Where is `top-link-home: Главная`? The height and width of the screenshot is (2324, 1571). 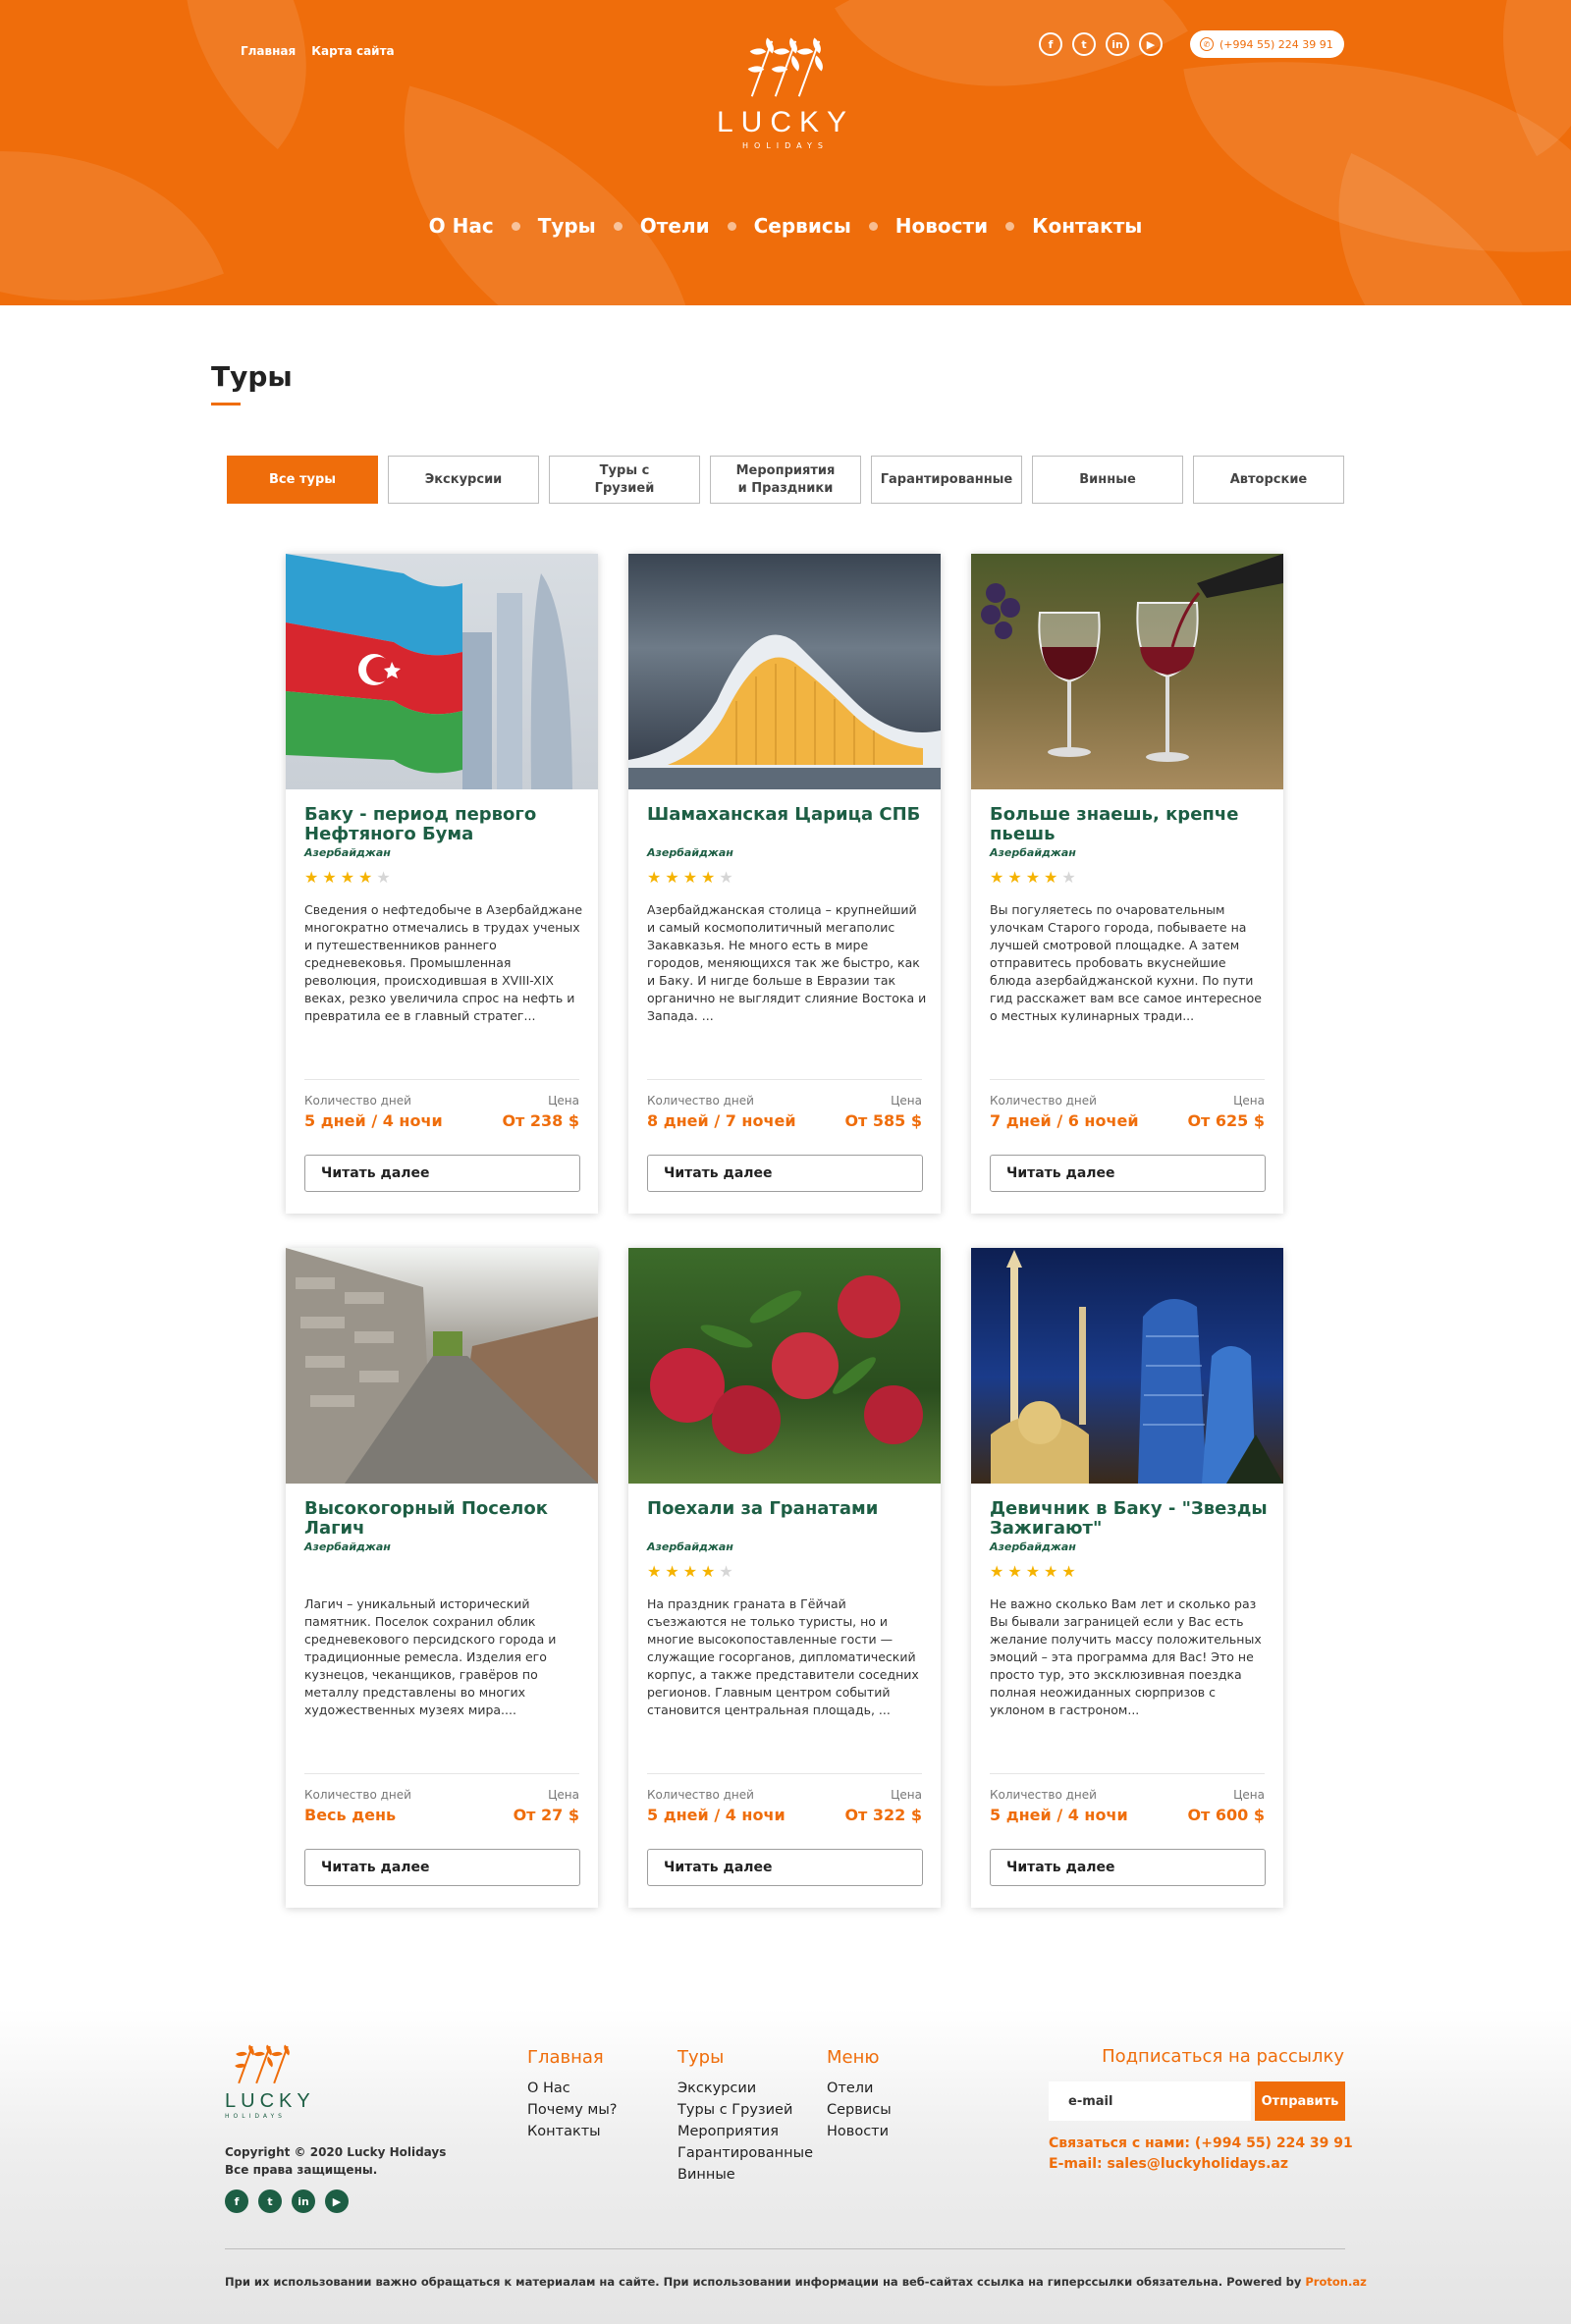 top-link-home: Главная is located at coordinates (268, 51).